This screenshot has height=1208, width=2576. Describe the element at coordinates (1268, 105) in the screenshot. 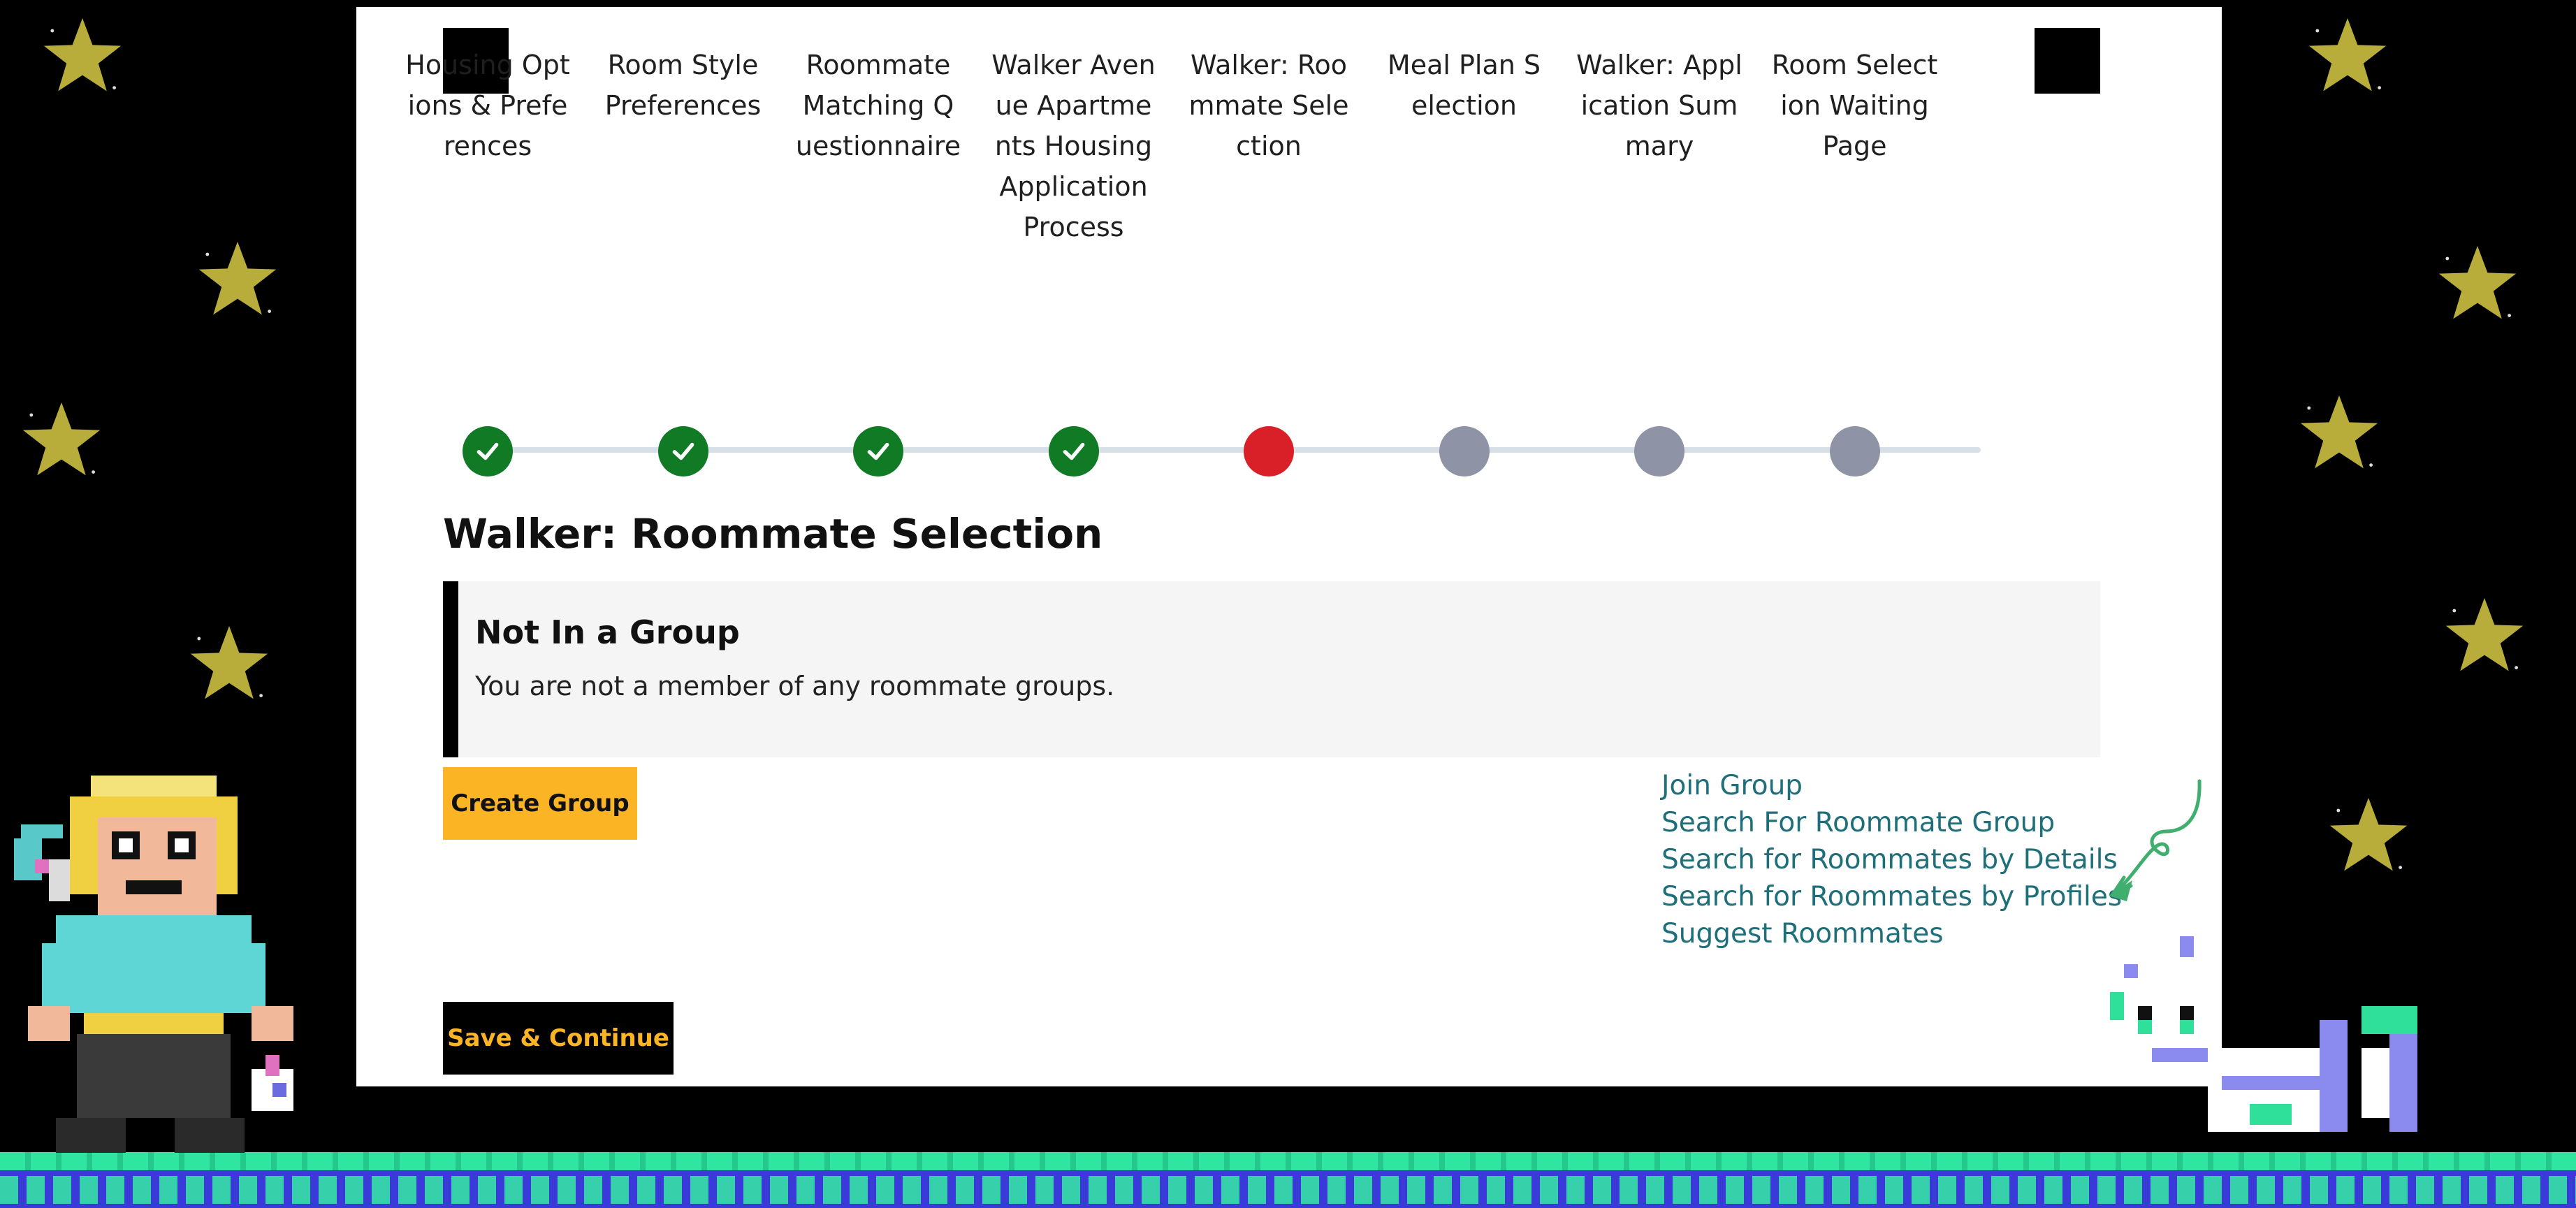

I see `step-label: Walker: Roommate Selection` at that location.